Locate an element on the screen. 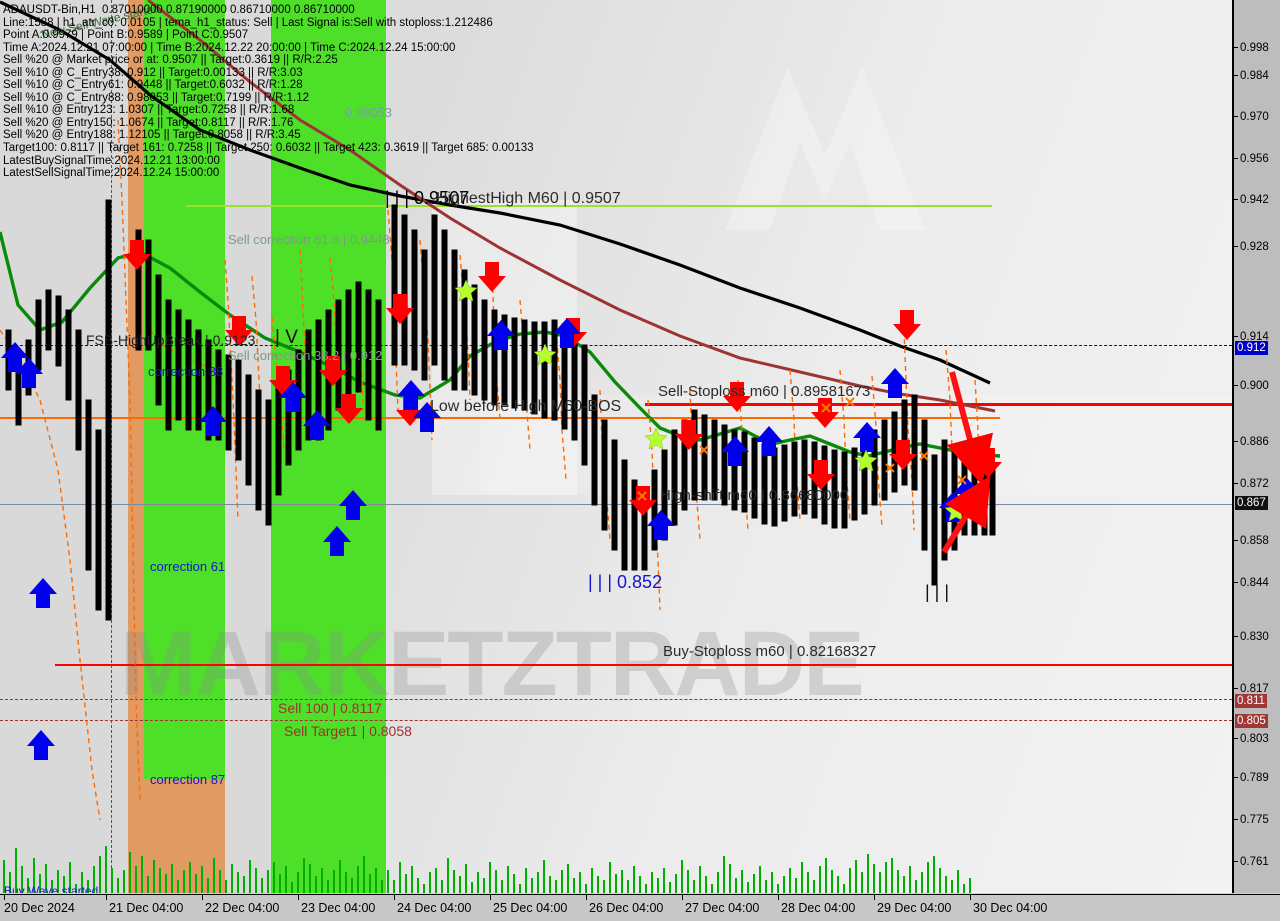  high-shift-m60: High-shift m60 | 0.86680000 is located at coordinates (754, 495).